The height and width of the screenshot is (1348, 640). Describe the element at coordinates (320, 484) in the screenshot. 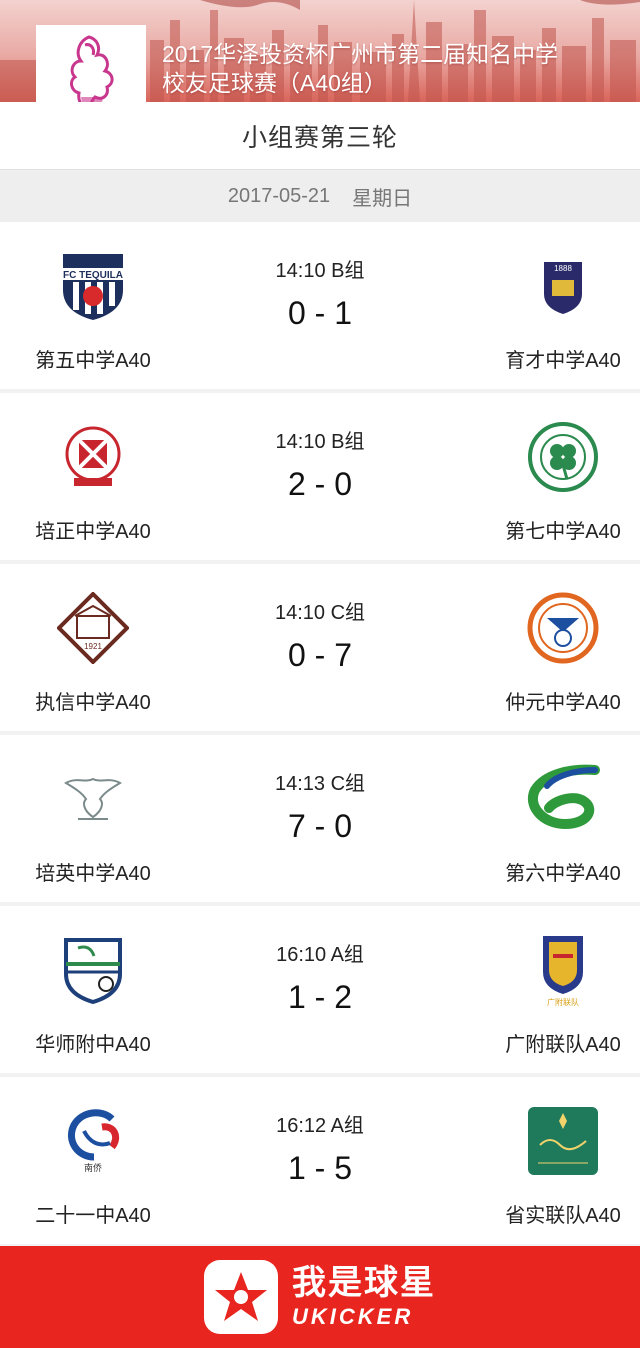

I see `match-score: 2 - 0` at that location.